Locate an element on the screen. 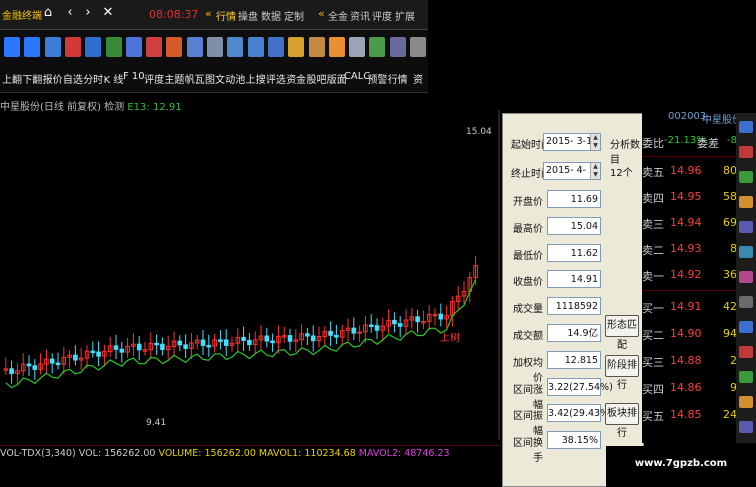 The width and height of the screenshot is (756, 487). ask-row: 卖二14.9387 is located at coordinates (693, 250).